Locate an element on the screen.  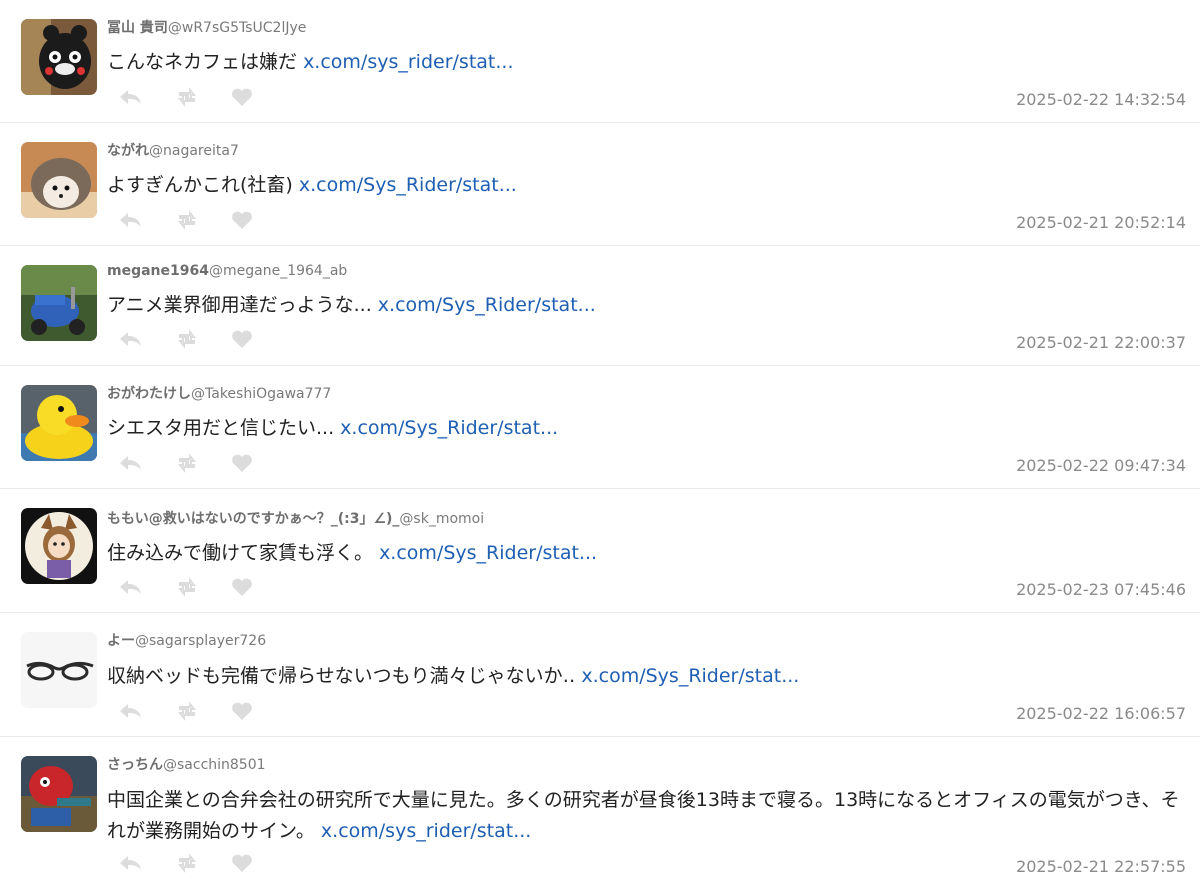
user-handle: @nagareita7 is located at coordinates (194, 151).